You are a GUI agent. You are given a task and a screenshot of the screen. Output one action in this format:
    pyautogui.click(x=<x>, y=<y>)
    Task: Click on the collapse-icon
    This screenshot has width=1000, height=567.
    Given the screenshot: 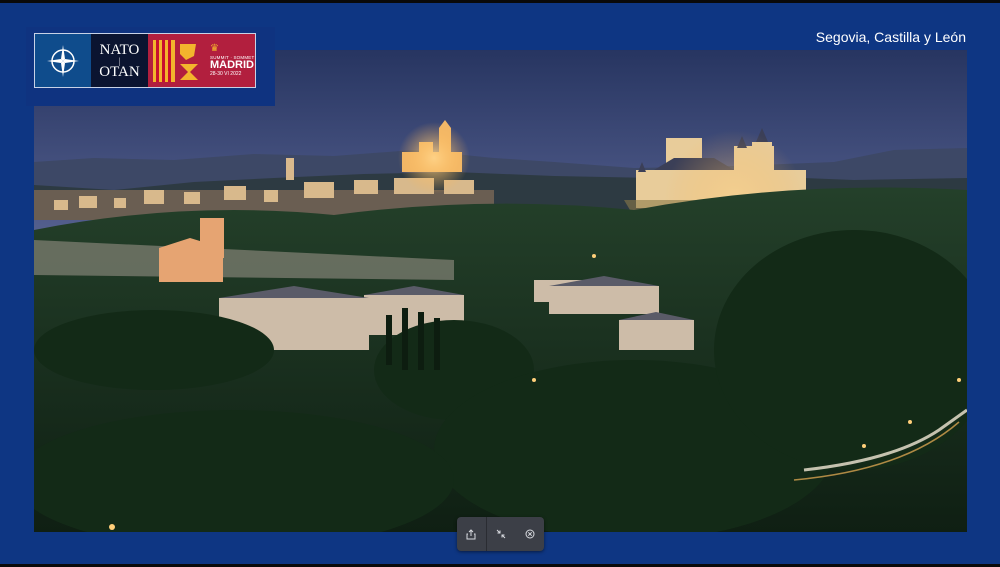 What is the action you would take?
    pyautogui.click(x=501, y=534)
    